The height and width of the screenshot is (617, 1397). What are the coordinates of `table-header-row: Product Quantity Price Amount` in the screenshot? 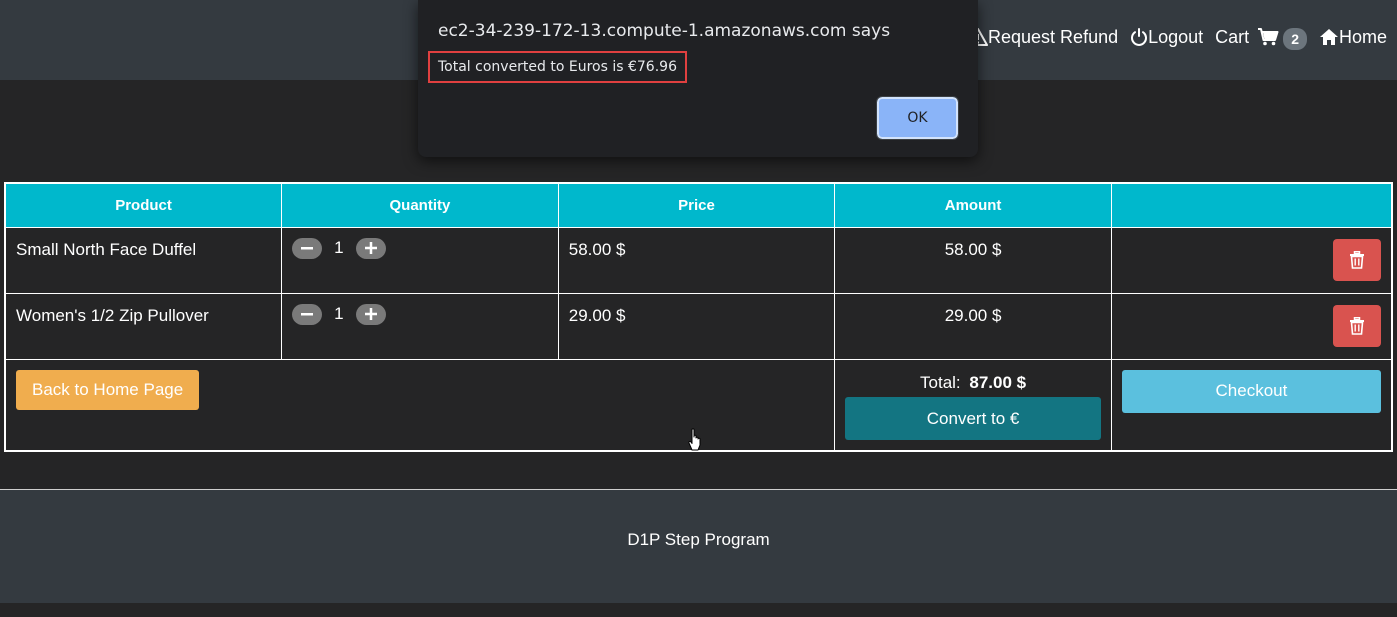 It's located at (698, 205).